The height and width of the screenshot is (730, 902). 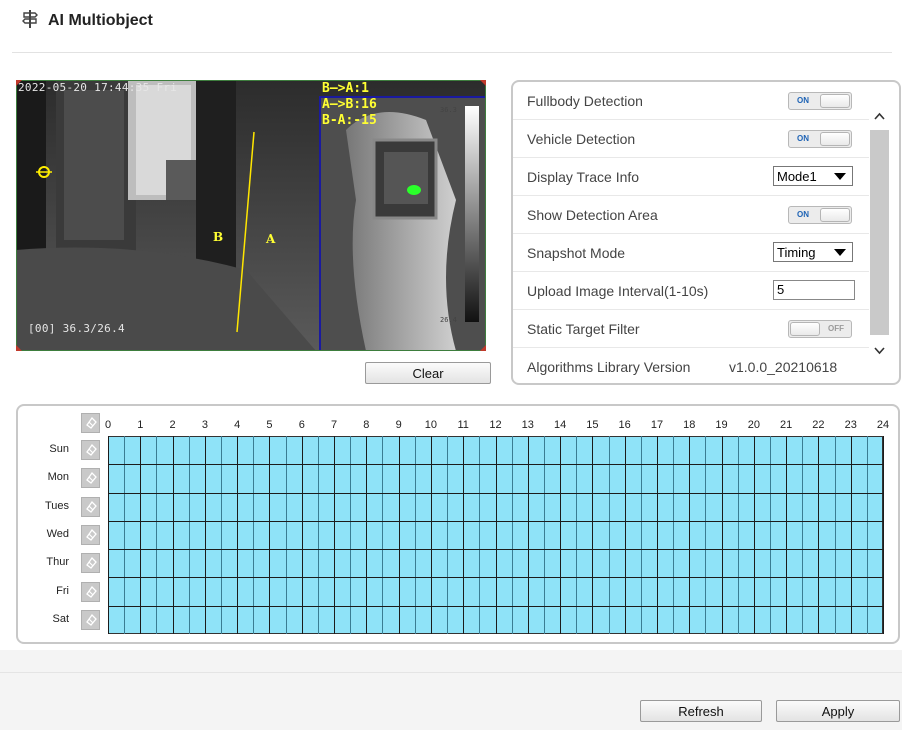 I want to click on hour-label: 17, so click(x=657, y=425).